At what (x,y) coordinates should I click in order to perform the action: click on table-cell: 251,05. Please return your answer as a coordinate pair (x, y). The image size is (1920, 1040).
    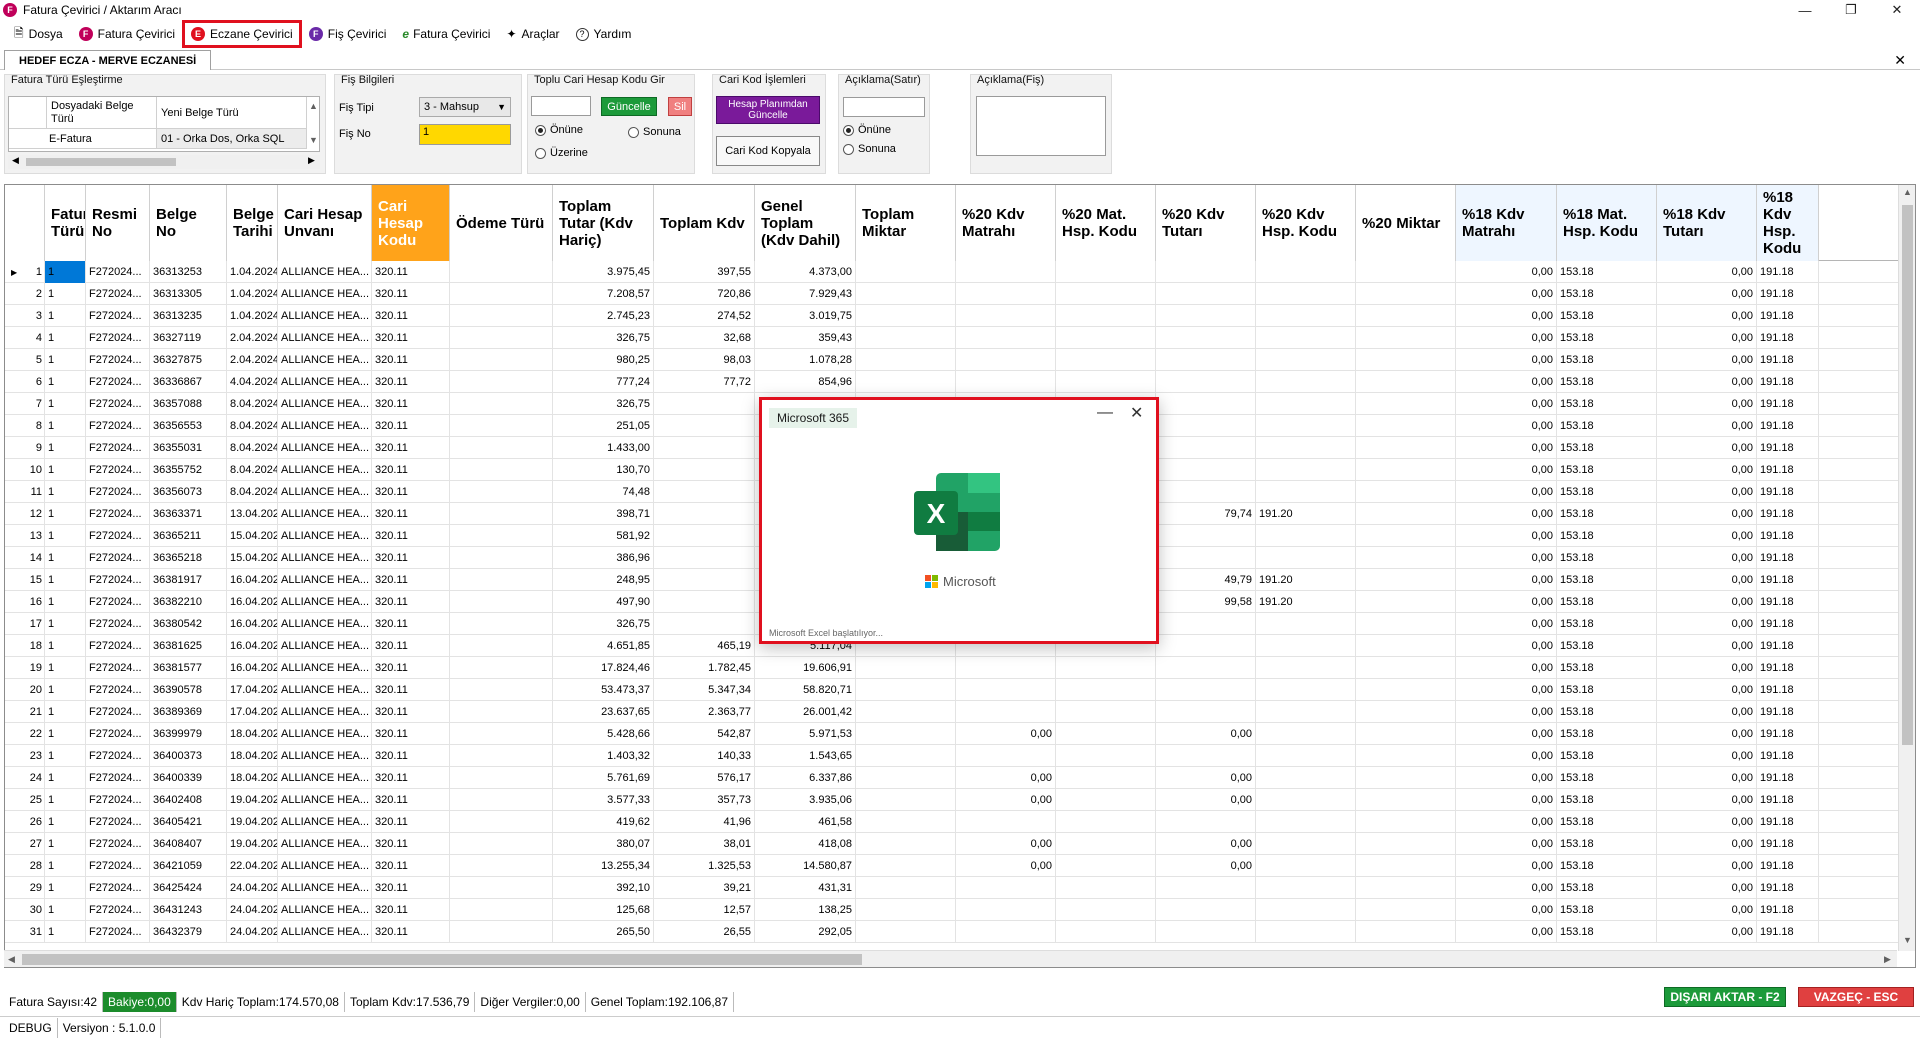
    Looking at the image, I should click on (603, 426).